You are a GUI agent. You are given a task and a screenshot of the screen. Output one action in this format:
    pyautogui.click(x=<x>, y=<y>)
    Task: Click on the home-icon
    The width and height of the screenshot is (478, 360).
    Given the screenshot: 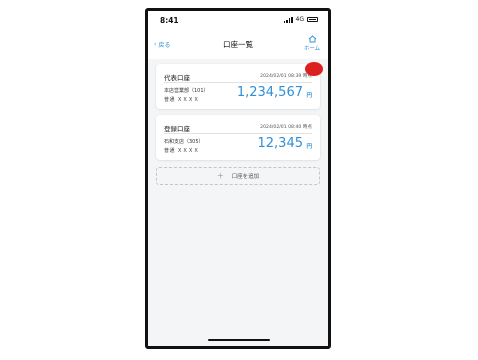 What is the action you would take?
    pyautogui.click(x=312, y=39)
    